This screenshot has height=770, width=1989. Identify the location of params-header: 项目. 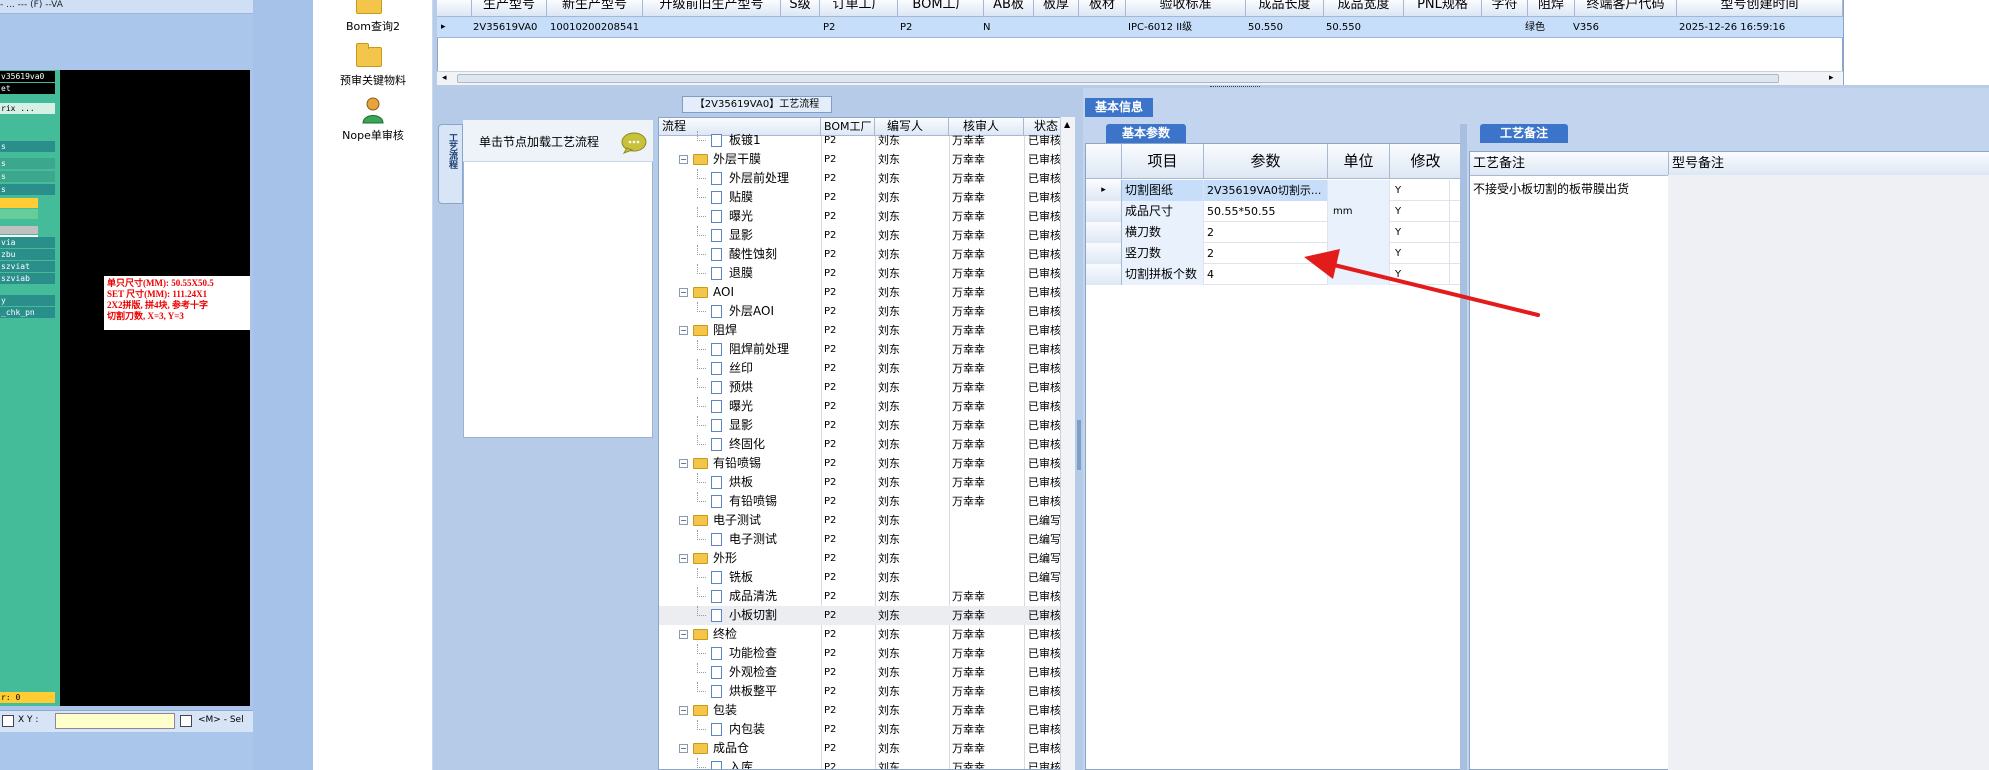
(1163, 161).